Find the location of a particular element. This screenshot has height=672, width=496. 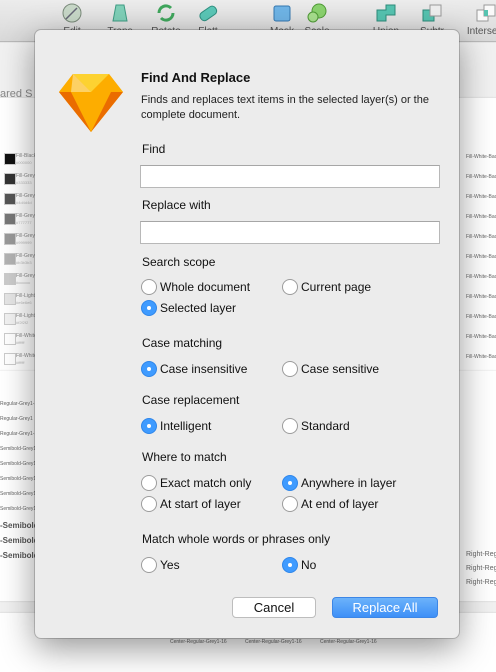

cancel-button: Cancel is located at coordinates (274, 607).